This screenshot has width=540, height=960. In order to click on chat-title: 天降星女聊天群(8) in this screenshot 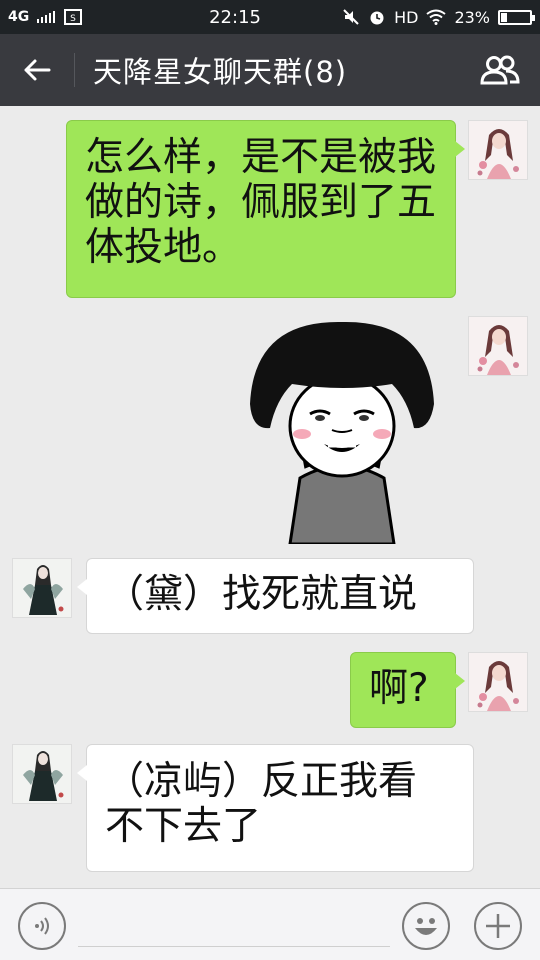, I will do `click(220, 72)`.